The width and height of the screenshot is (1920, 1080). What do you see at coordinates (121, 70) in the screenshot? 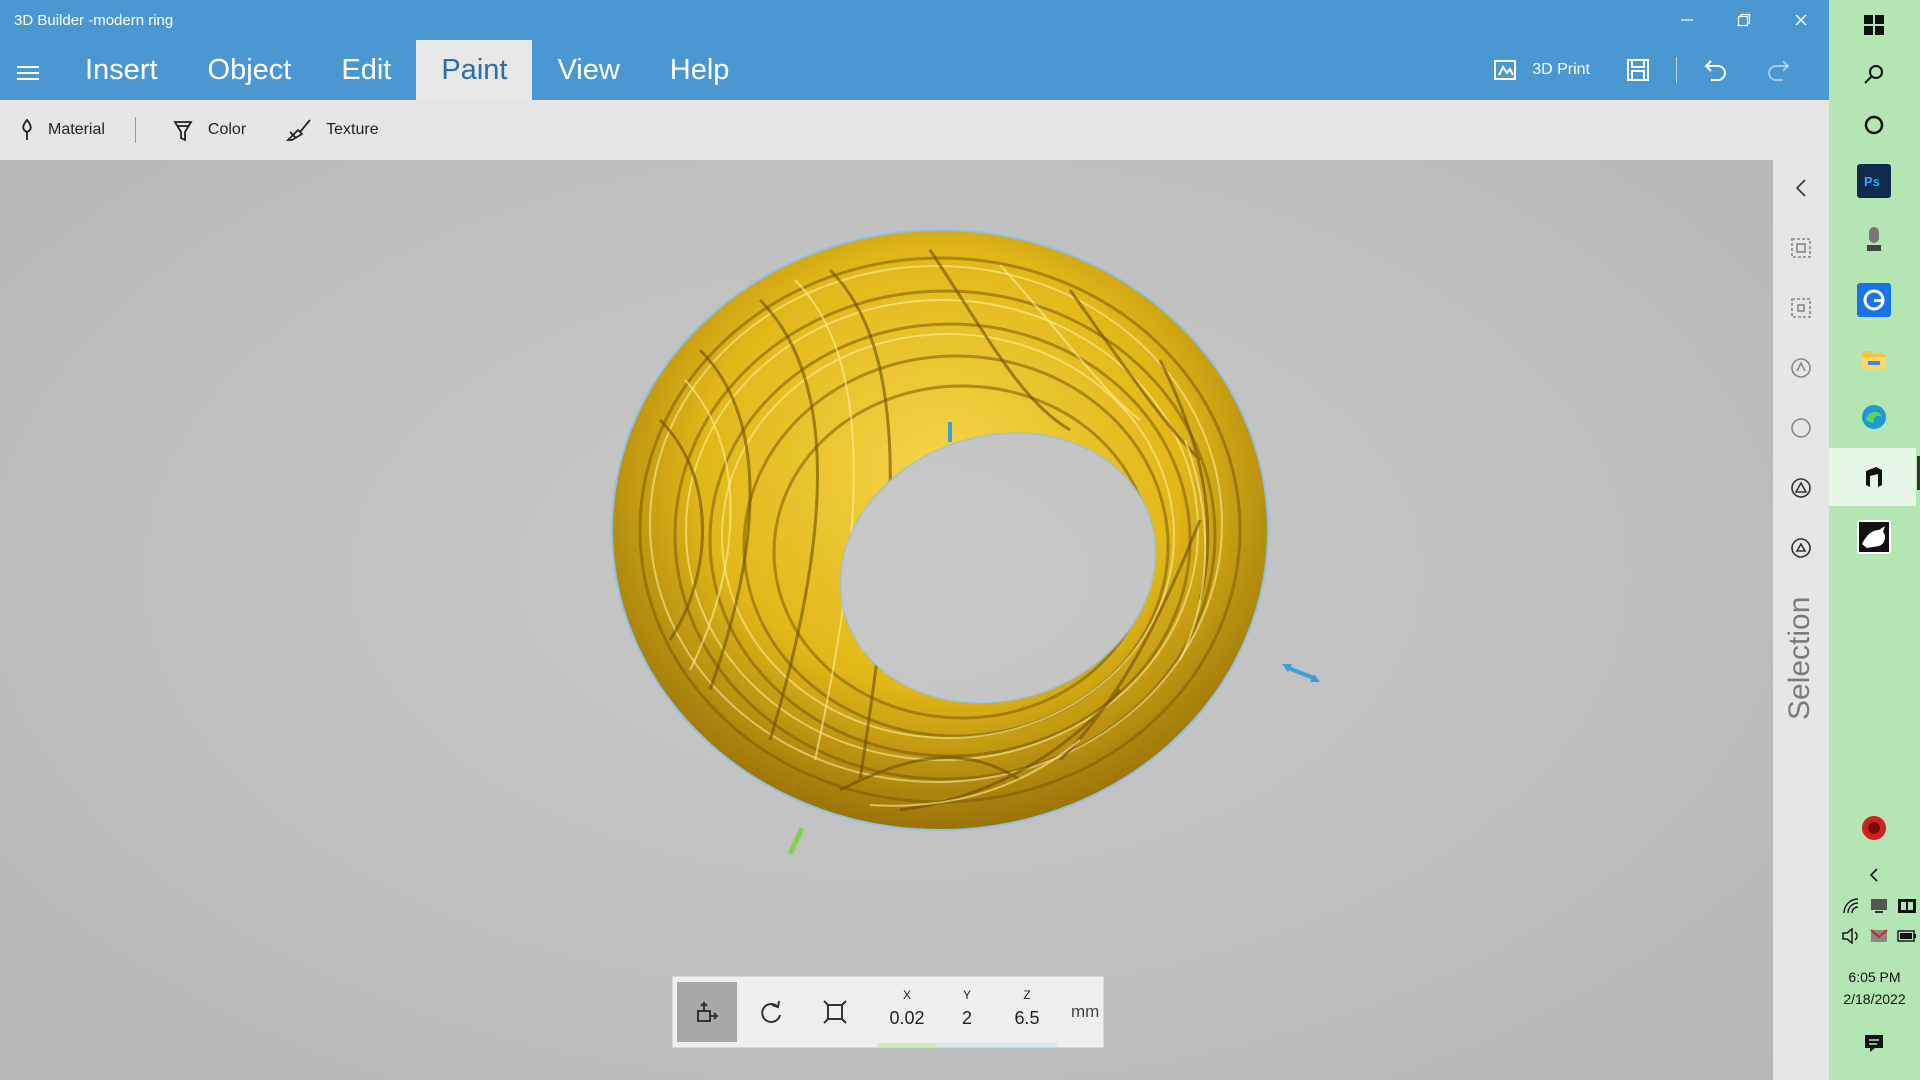
I see `tab-insert: Insert` at bounding box center [121, 70].